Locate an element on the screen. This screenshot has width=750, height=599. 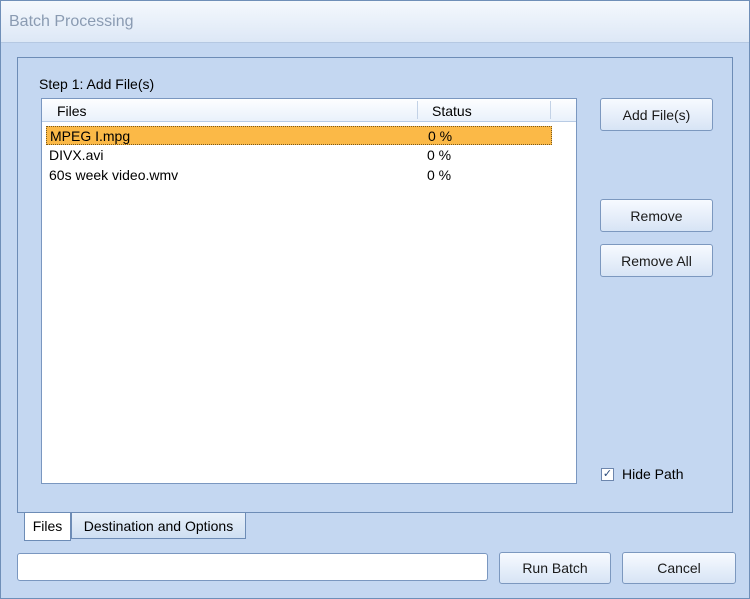
file-row: DIVX.avi 0 % is located at coordinates (299, 155).